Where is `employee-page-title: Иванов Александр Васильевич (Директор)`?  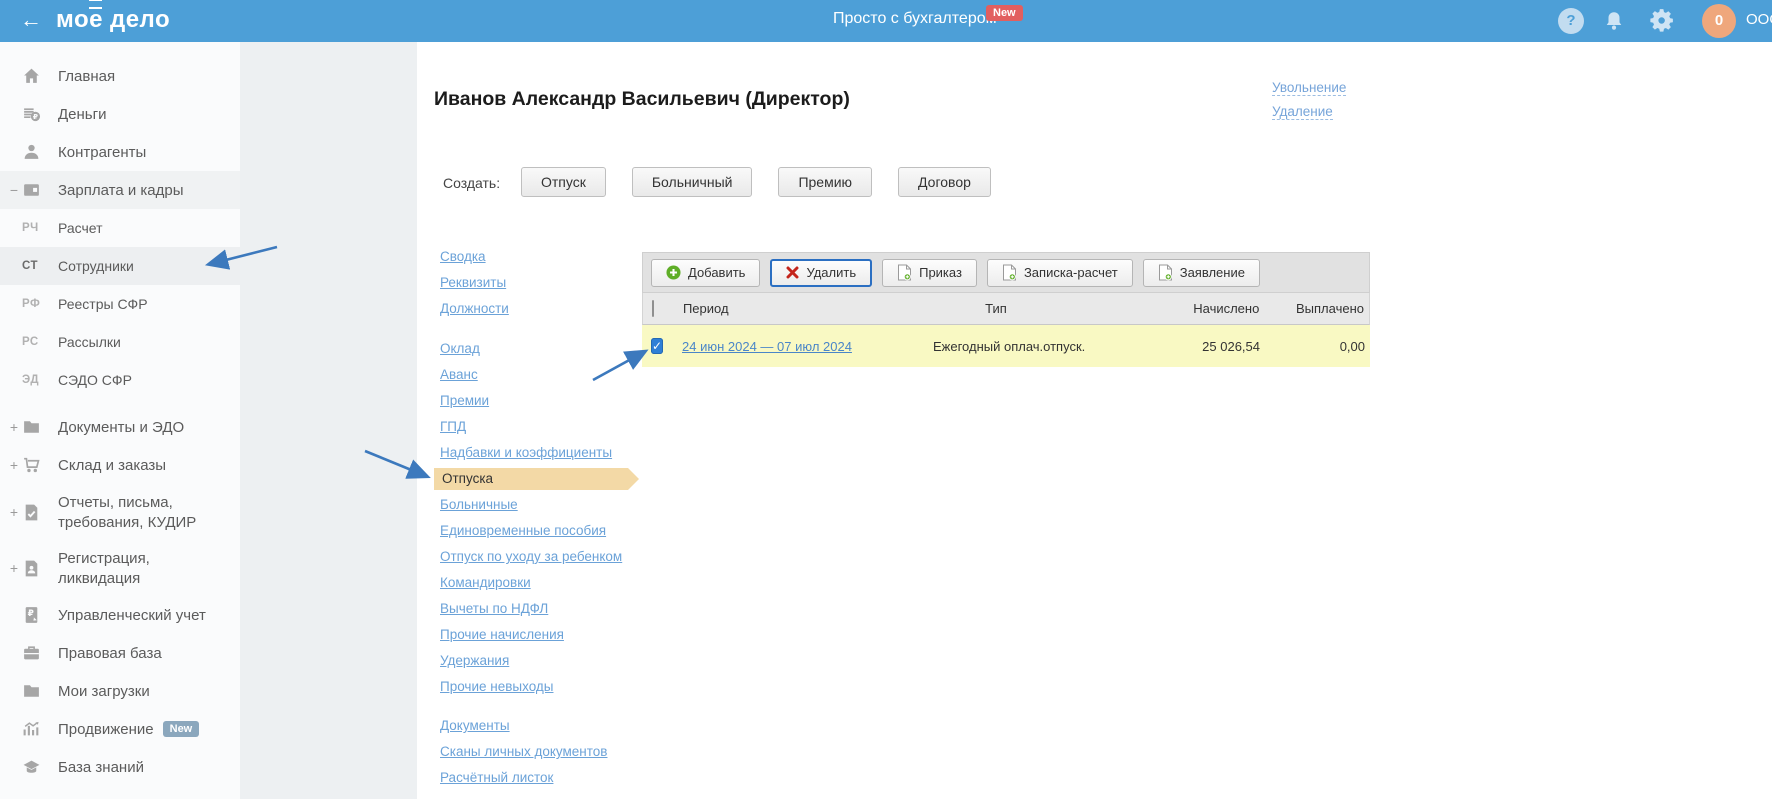
employee-page-title: Иванов Александр Васильевич (Директор) is located at coordinates (642, 99).